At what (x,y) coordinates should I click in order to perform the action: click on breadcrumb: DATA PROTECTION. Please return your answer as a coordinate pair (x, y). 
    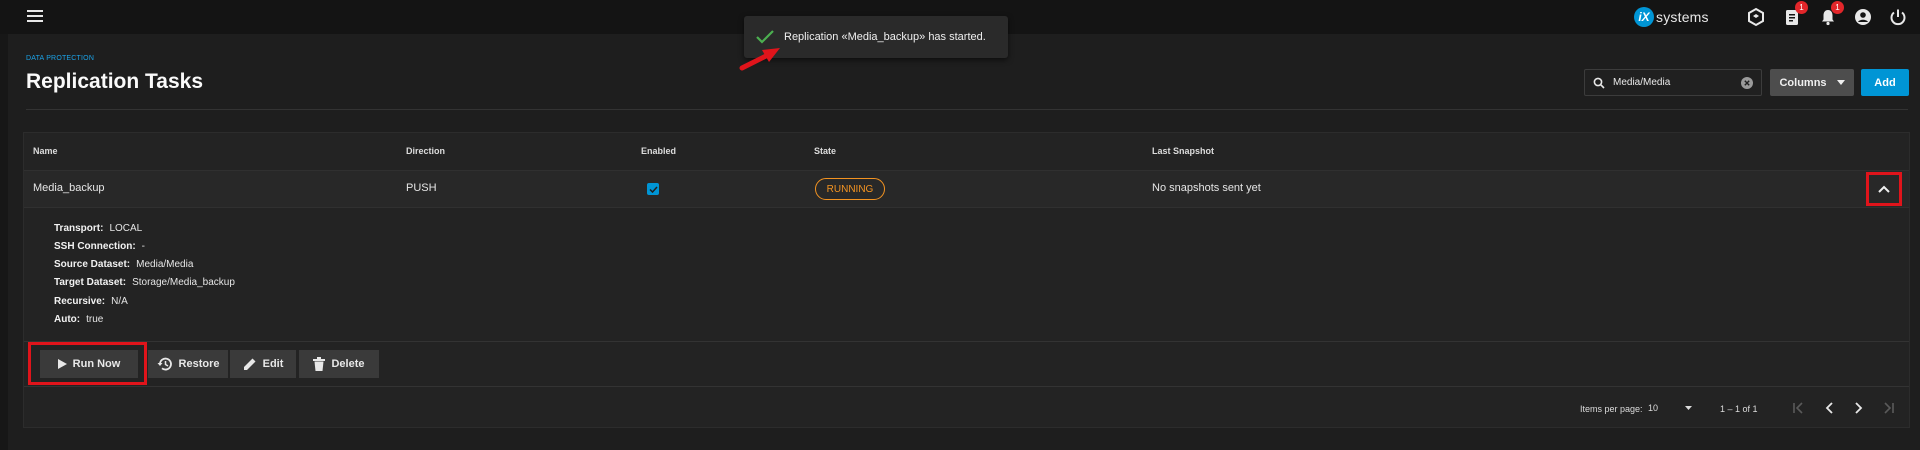
    Looking at the image, I should click on (60, 58).